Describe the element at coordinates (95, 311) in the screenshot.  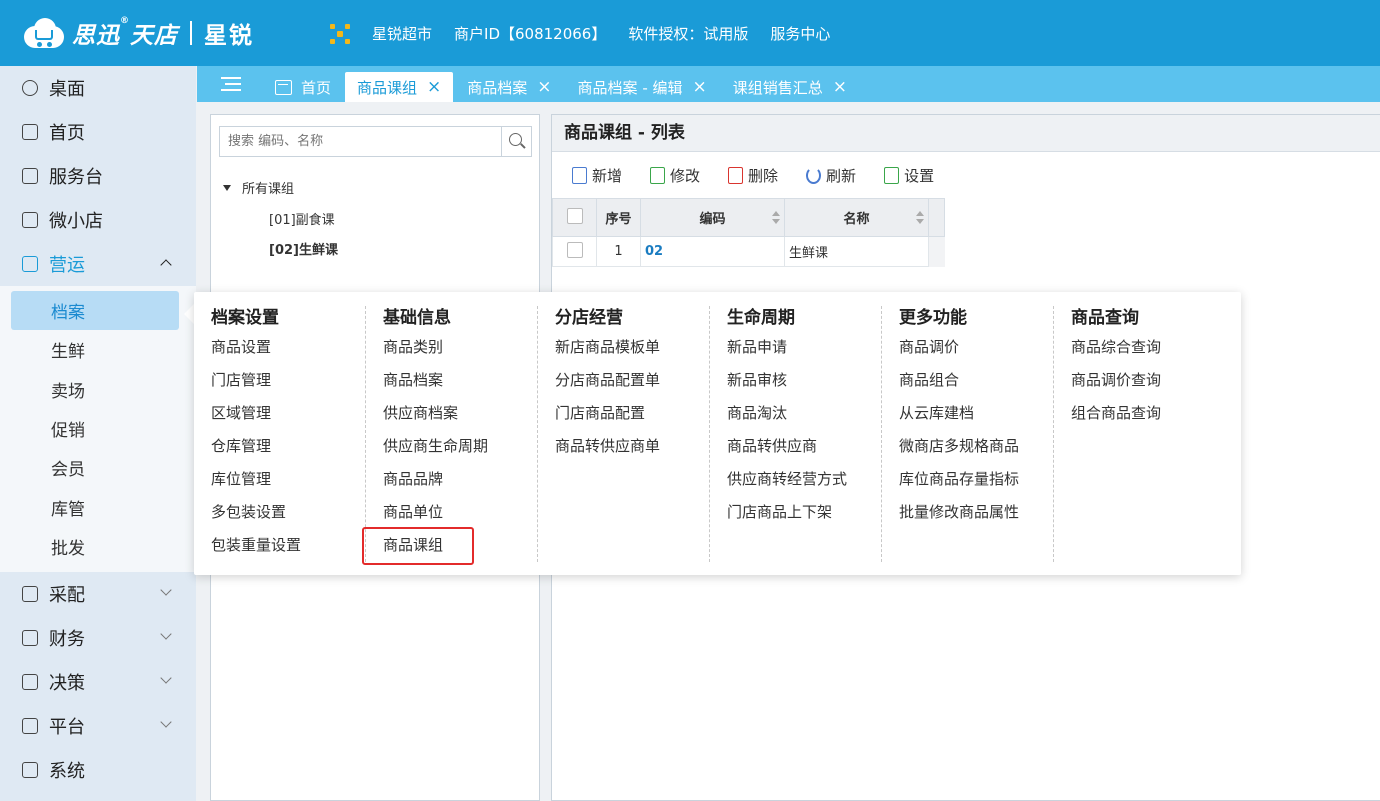
I see `sidebar-subitem-archive: 档案` at that location.